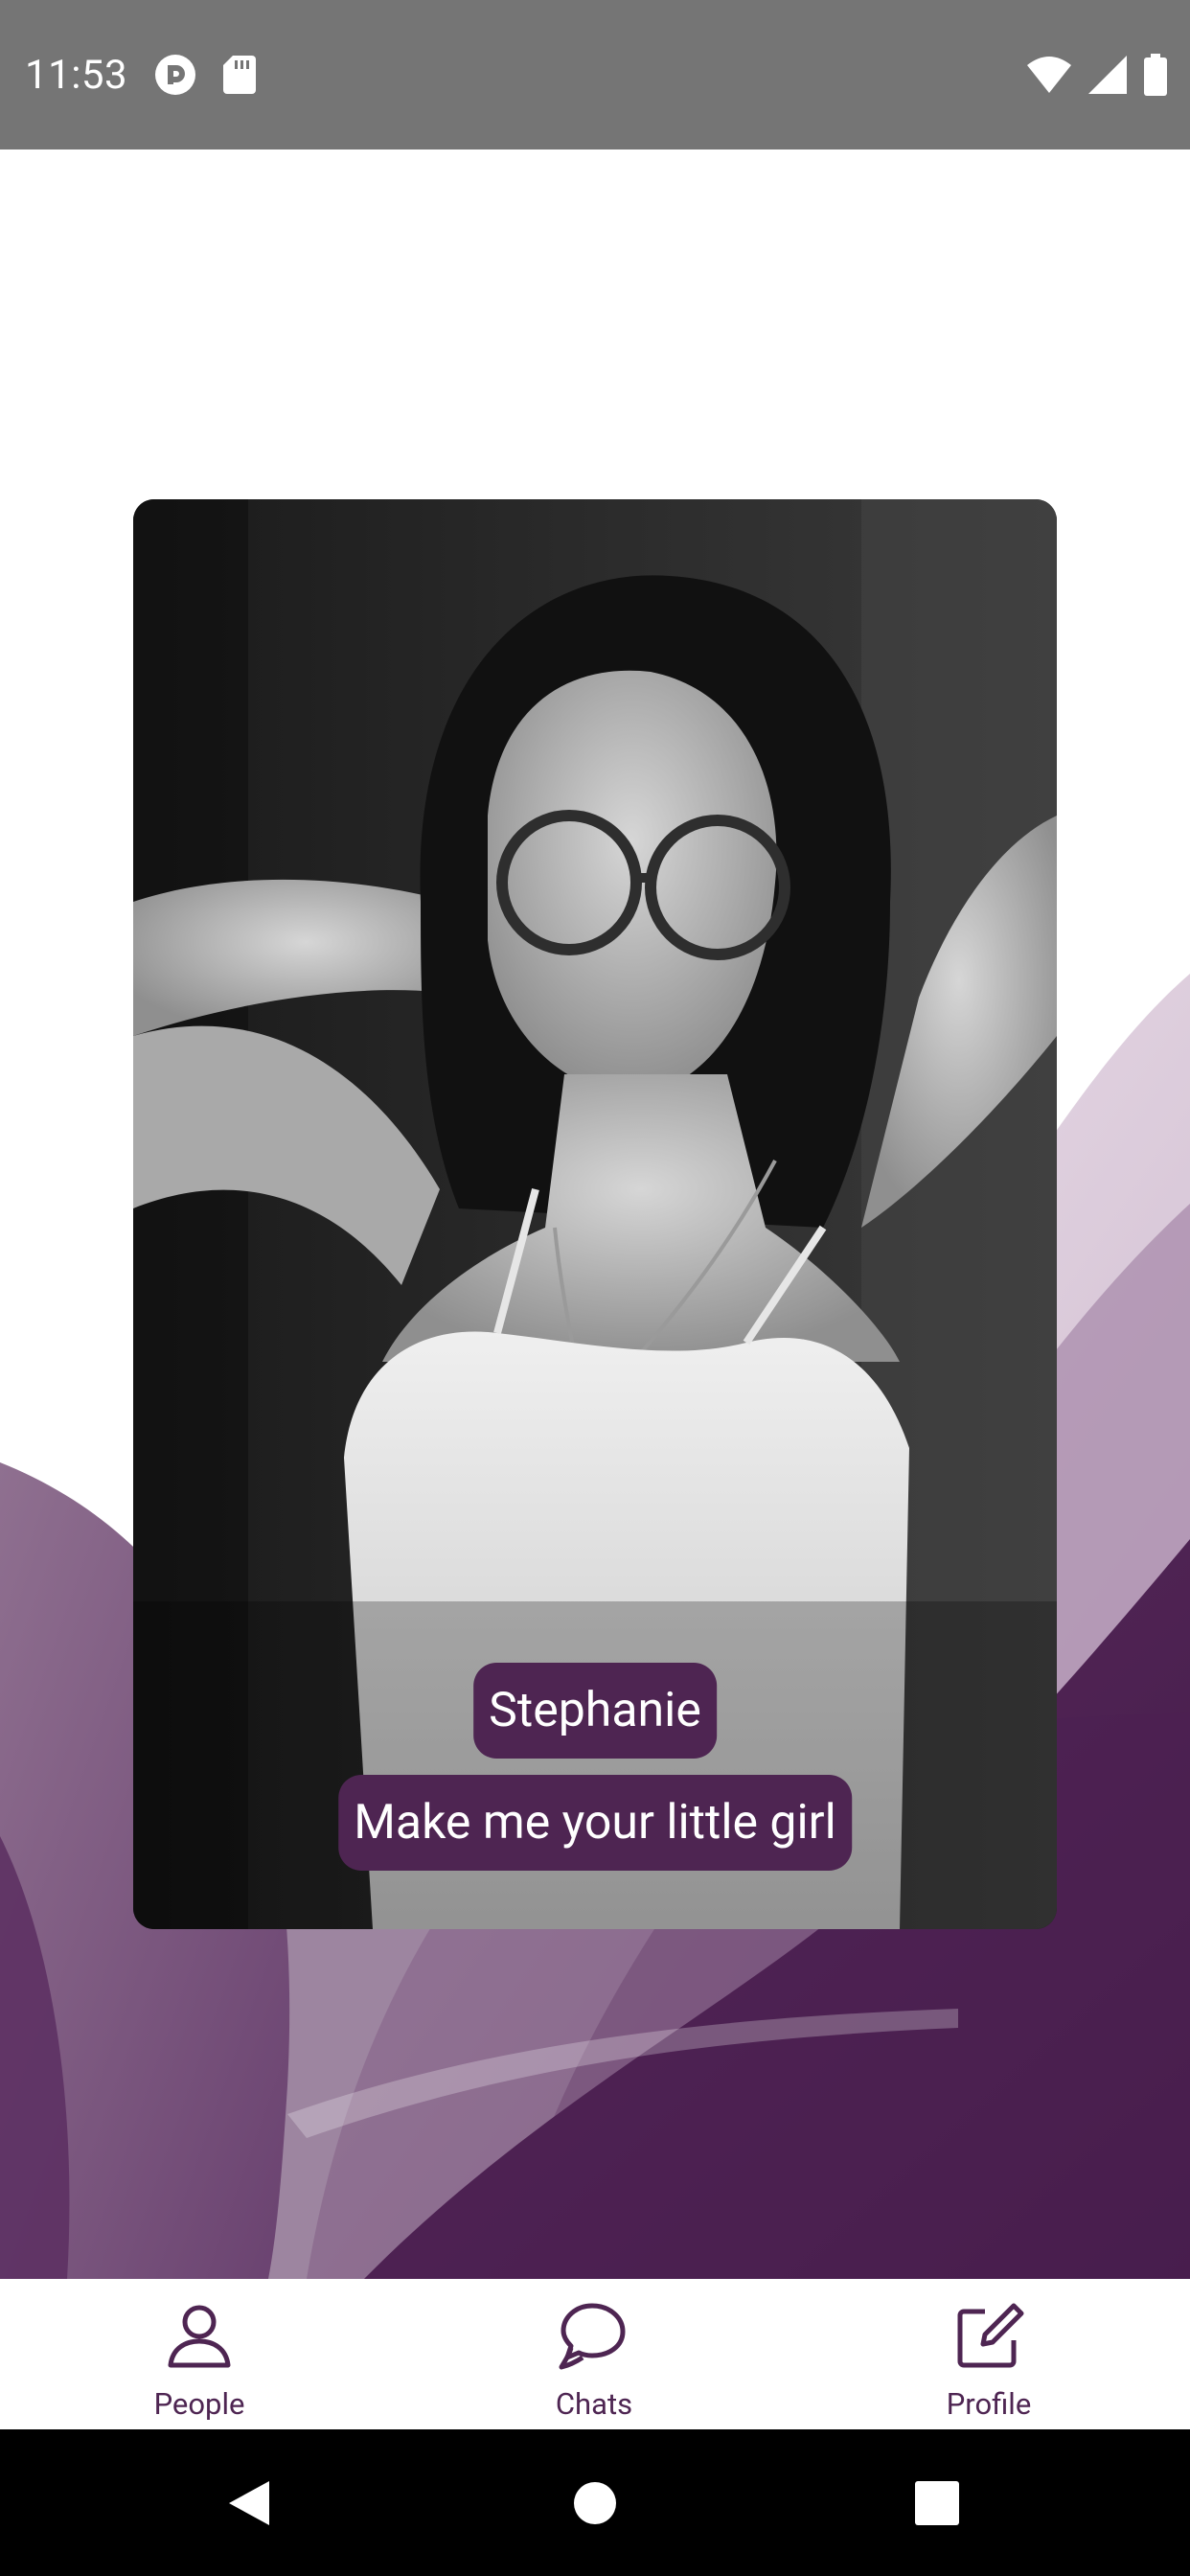 Image resolution: width=1190 pixels, height=2576 pixels. What do you see at coordinates (989, 2404) in the screenshot?
I see `nav-label-profile: Profile` at bounding box center [989, 2404].